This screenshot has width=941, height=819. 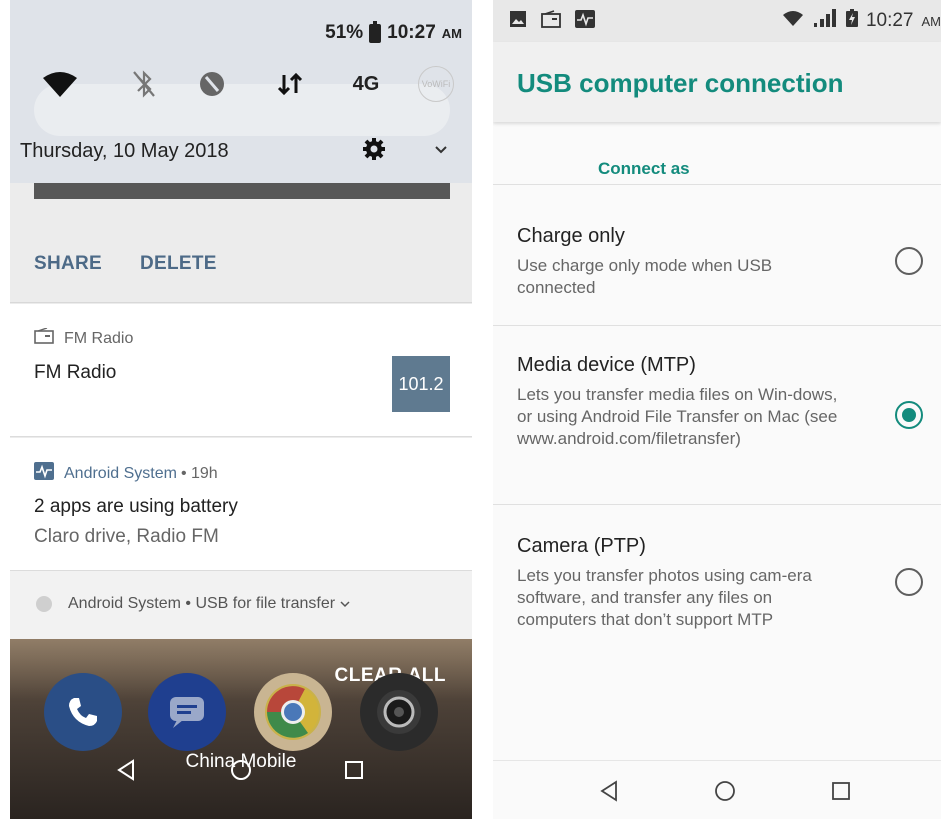 What do you see at coordinates (126, 536) in the screenshot?
I see `notification-text: Claro drive, Radio FM` at bounding box center [126, 536].